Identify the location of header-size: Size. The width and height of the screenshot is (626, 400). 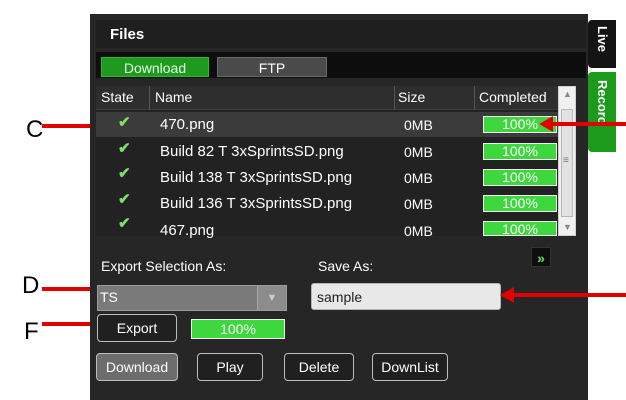
(411, 97).